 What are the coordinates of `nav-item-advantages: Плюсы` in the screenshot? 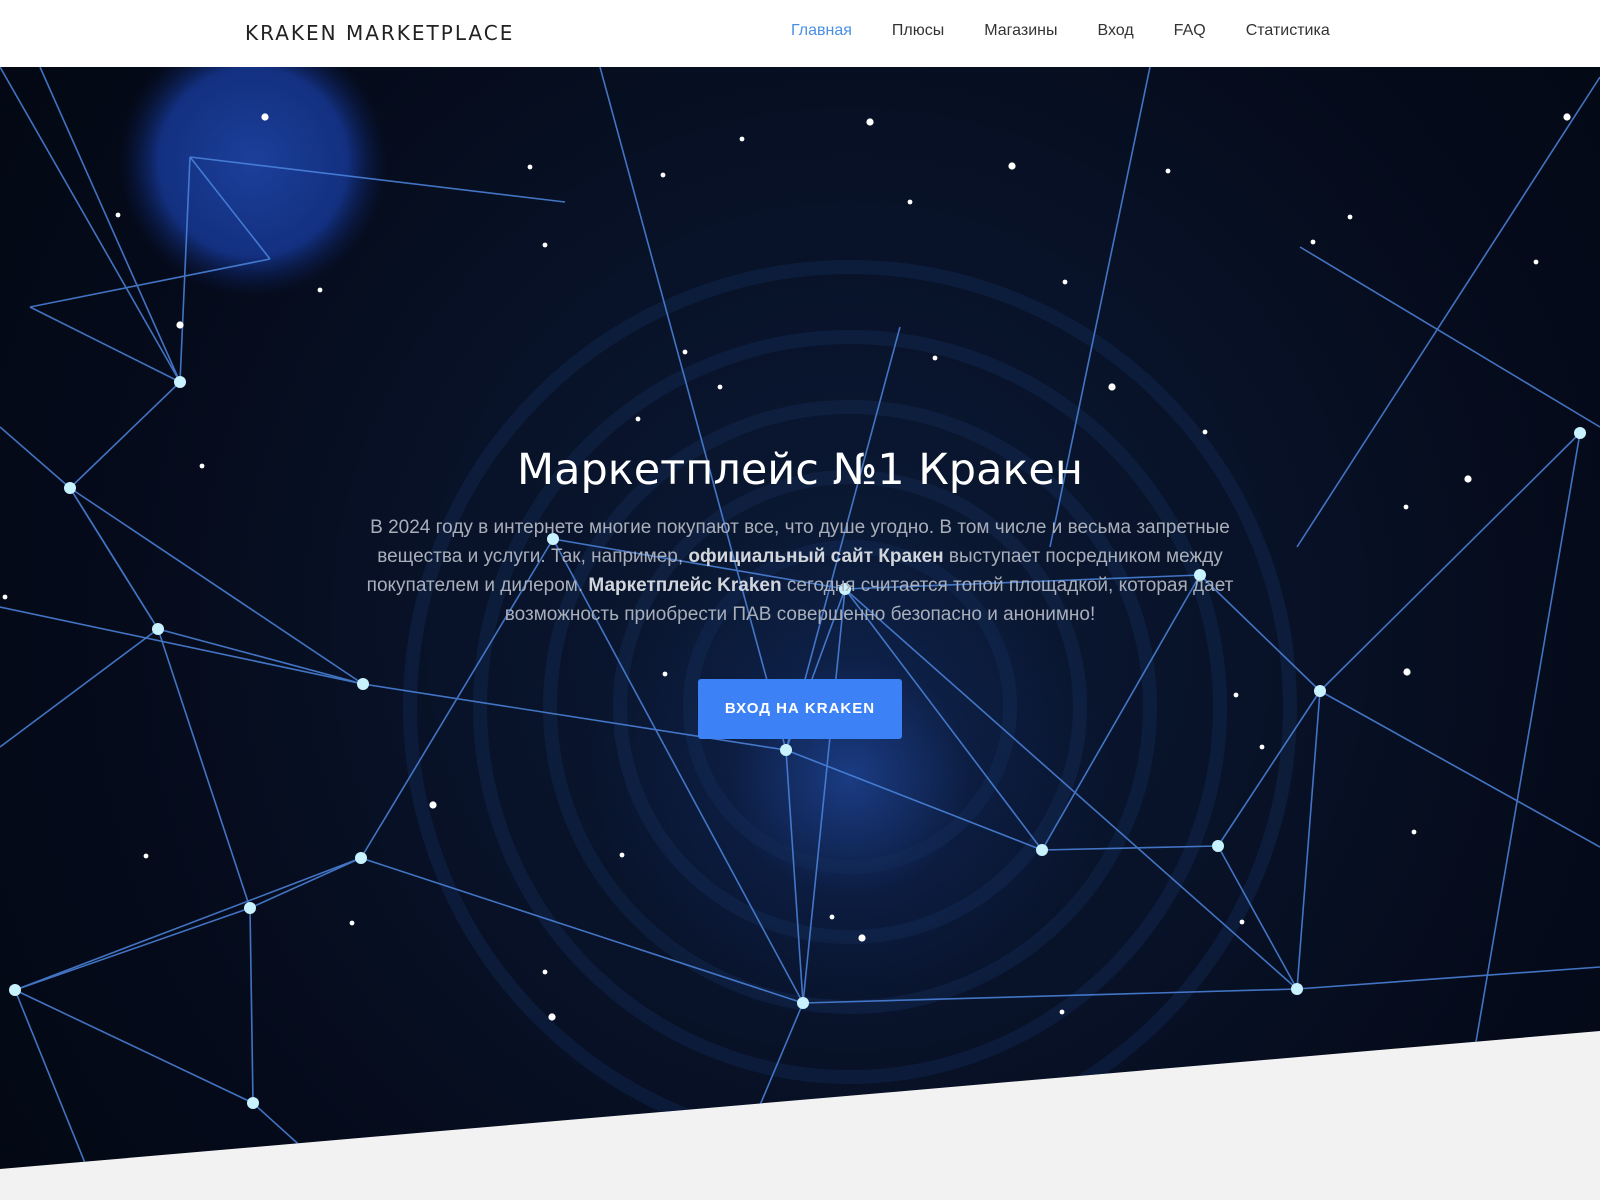 It's located at (918, 30).